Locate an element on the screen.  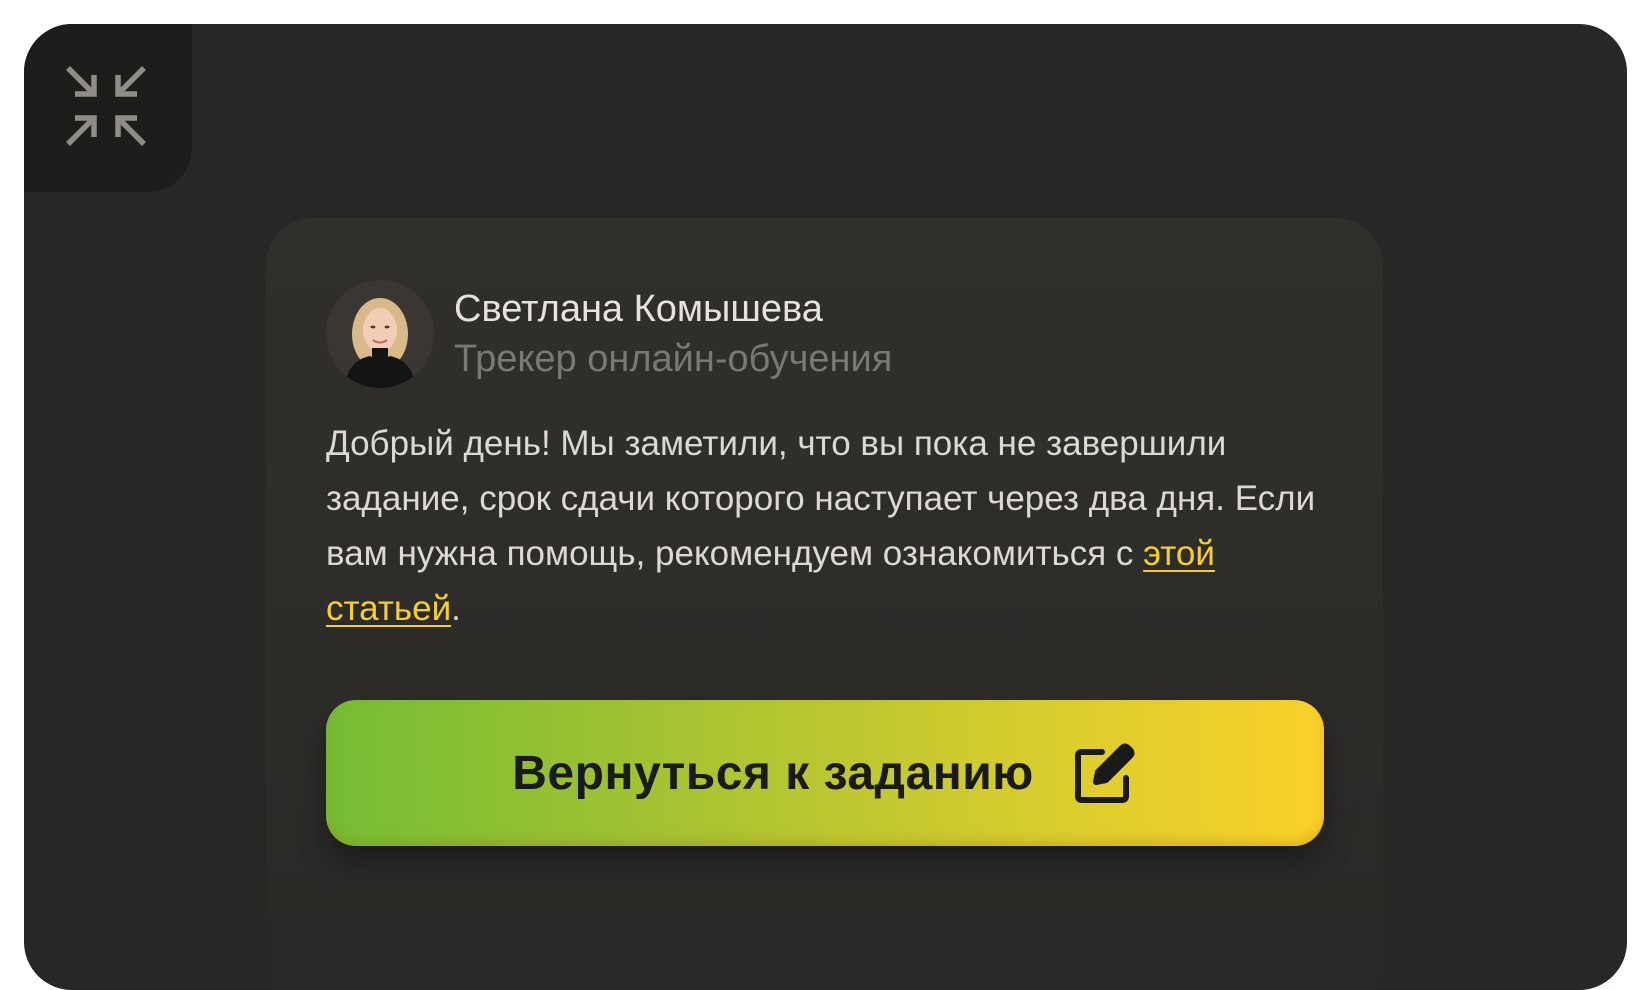
collapse-button is located at coordinates (106, 106).